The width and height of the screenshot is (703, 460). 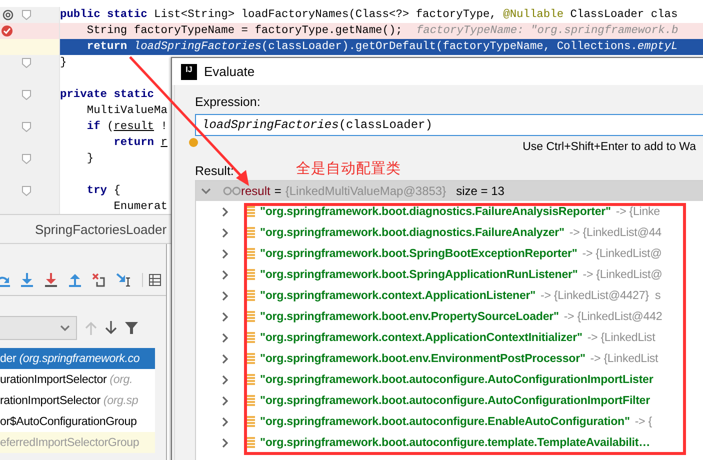 I want to click on breakpoint-icon, so click(x=7, y=31).